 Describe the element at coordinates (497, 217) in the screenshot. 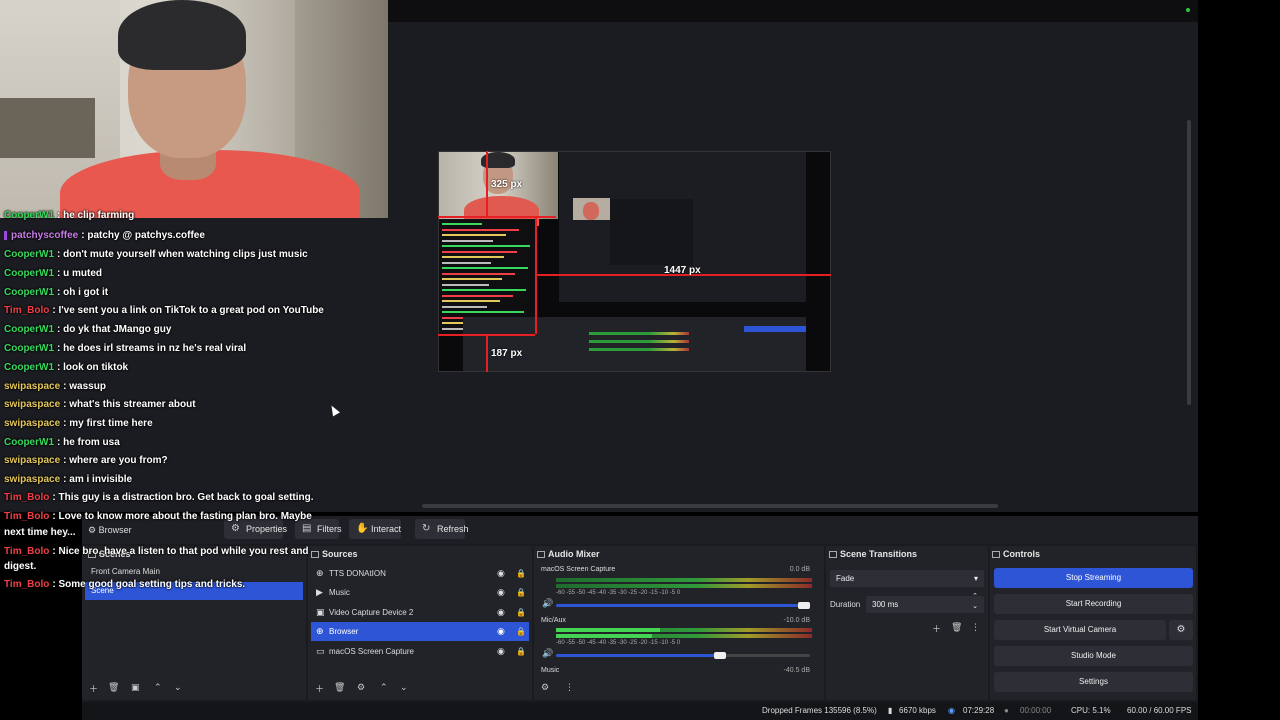

I see `bounding-box-top-edge` at that location.